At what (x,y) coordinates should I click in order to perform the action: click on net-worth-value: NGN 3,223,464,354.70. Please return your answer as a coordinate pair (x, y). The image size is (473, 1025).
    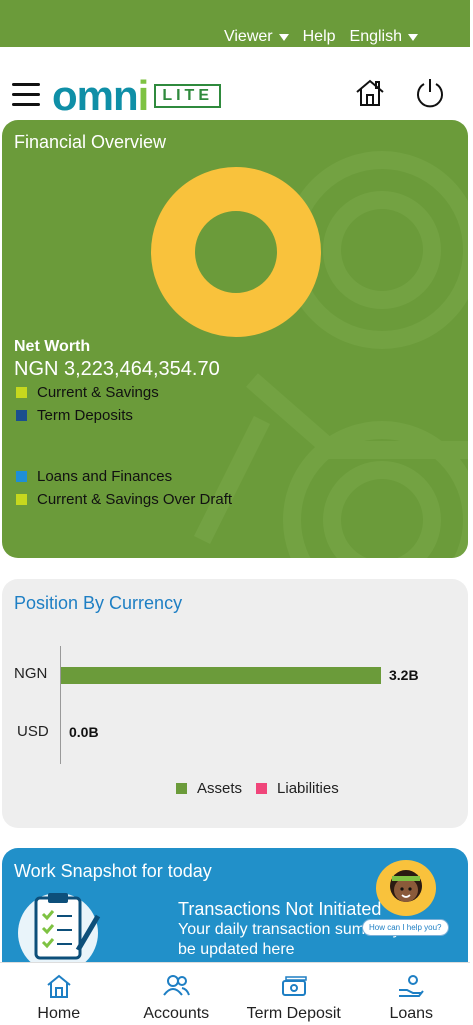
    Looking at the image, I should click on (117, 369).